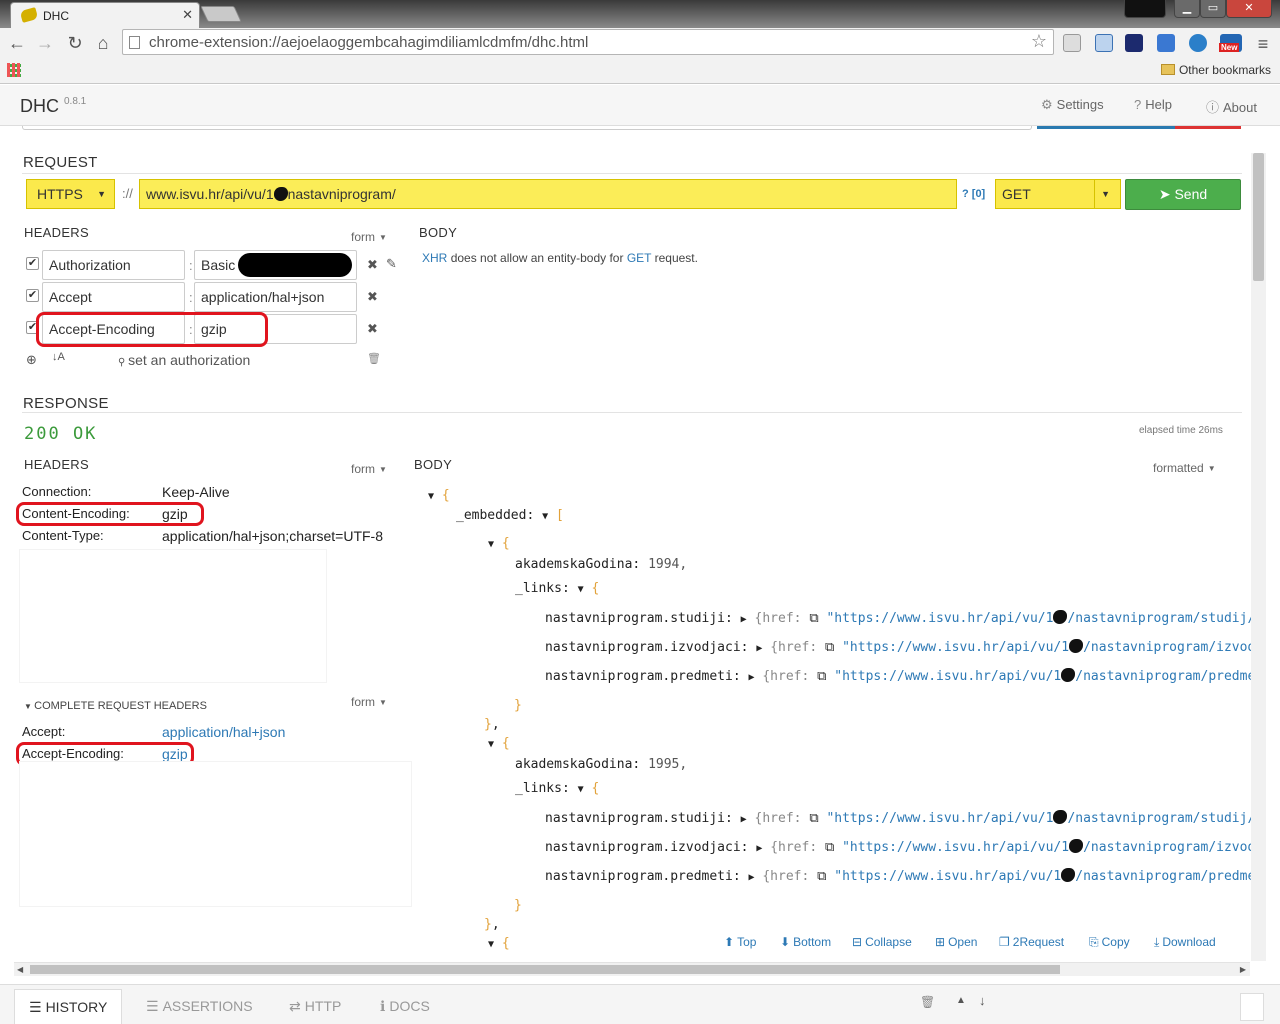 This screenshot has width=1280, height=1024. Describe the element at coordinates (1058, 194) in the screenshot. I see `method-select: GET ▼` at that location.